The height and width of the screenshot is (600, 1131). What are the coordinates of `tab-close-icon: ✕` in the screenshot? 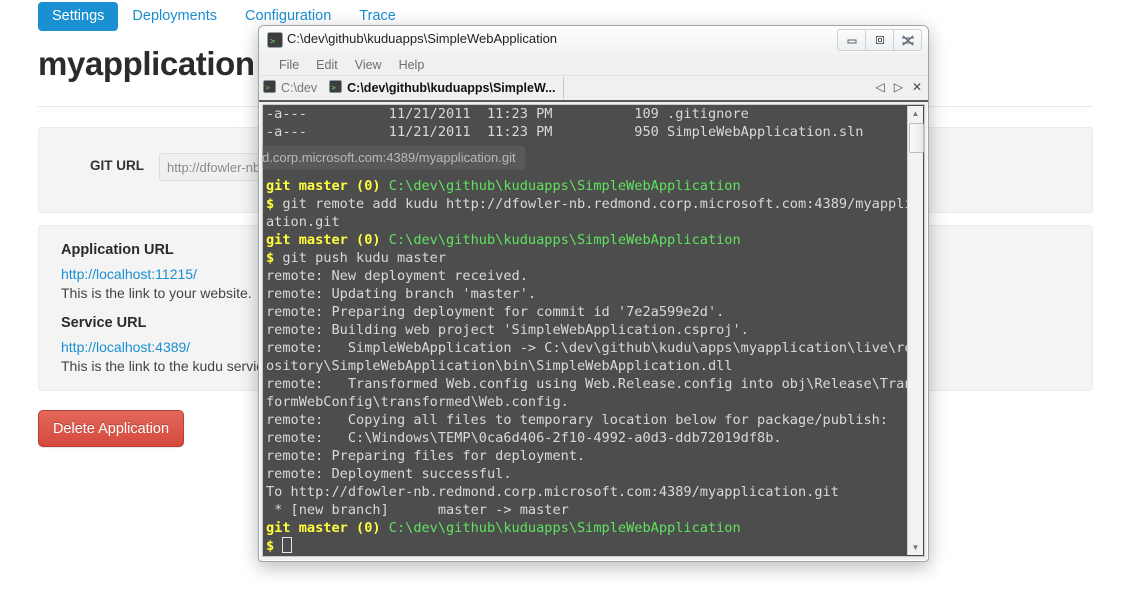 It's located at (917, 87).